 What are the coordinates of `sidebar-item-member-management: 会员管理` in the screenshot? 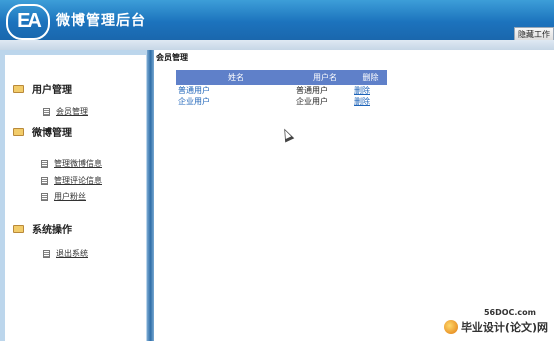 It's located at (65, 111).